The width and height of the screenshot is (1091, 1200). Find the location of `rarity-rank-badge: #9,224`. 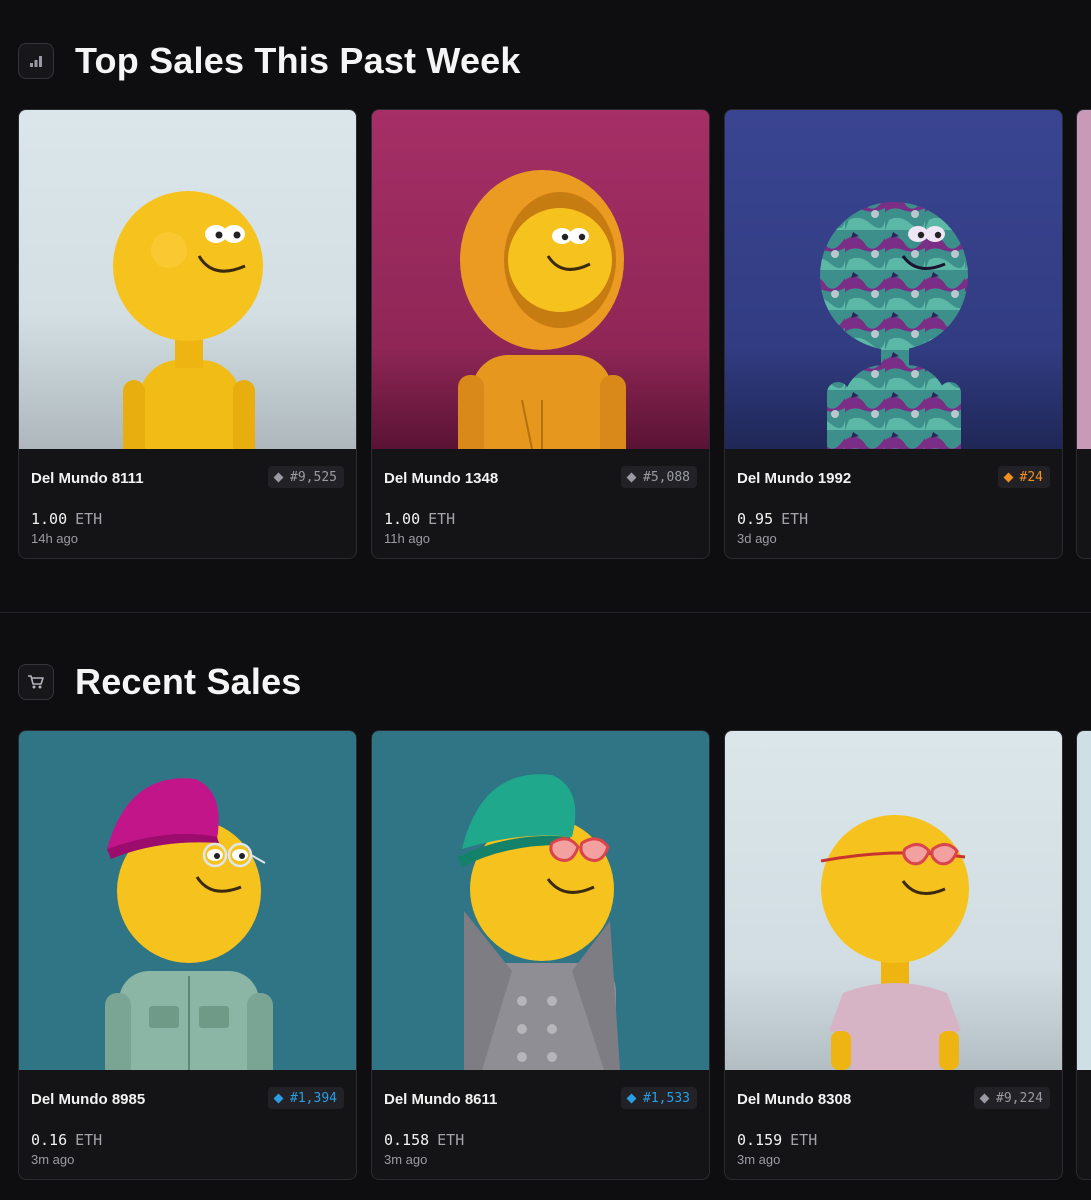

rarity-rank-badge: #9,224 is located at coordinates (1012, 1098).